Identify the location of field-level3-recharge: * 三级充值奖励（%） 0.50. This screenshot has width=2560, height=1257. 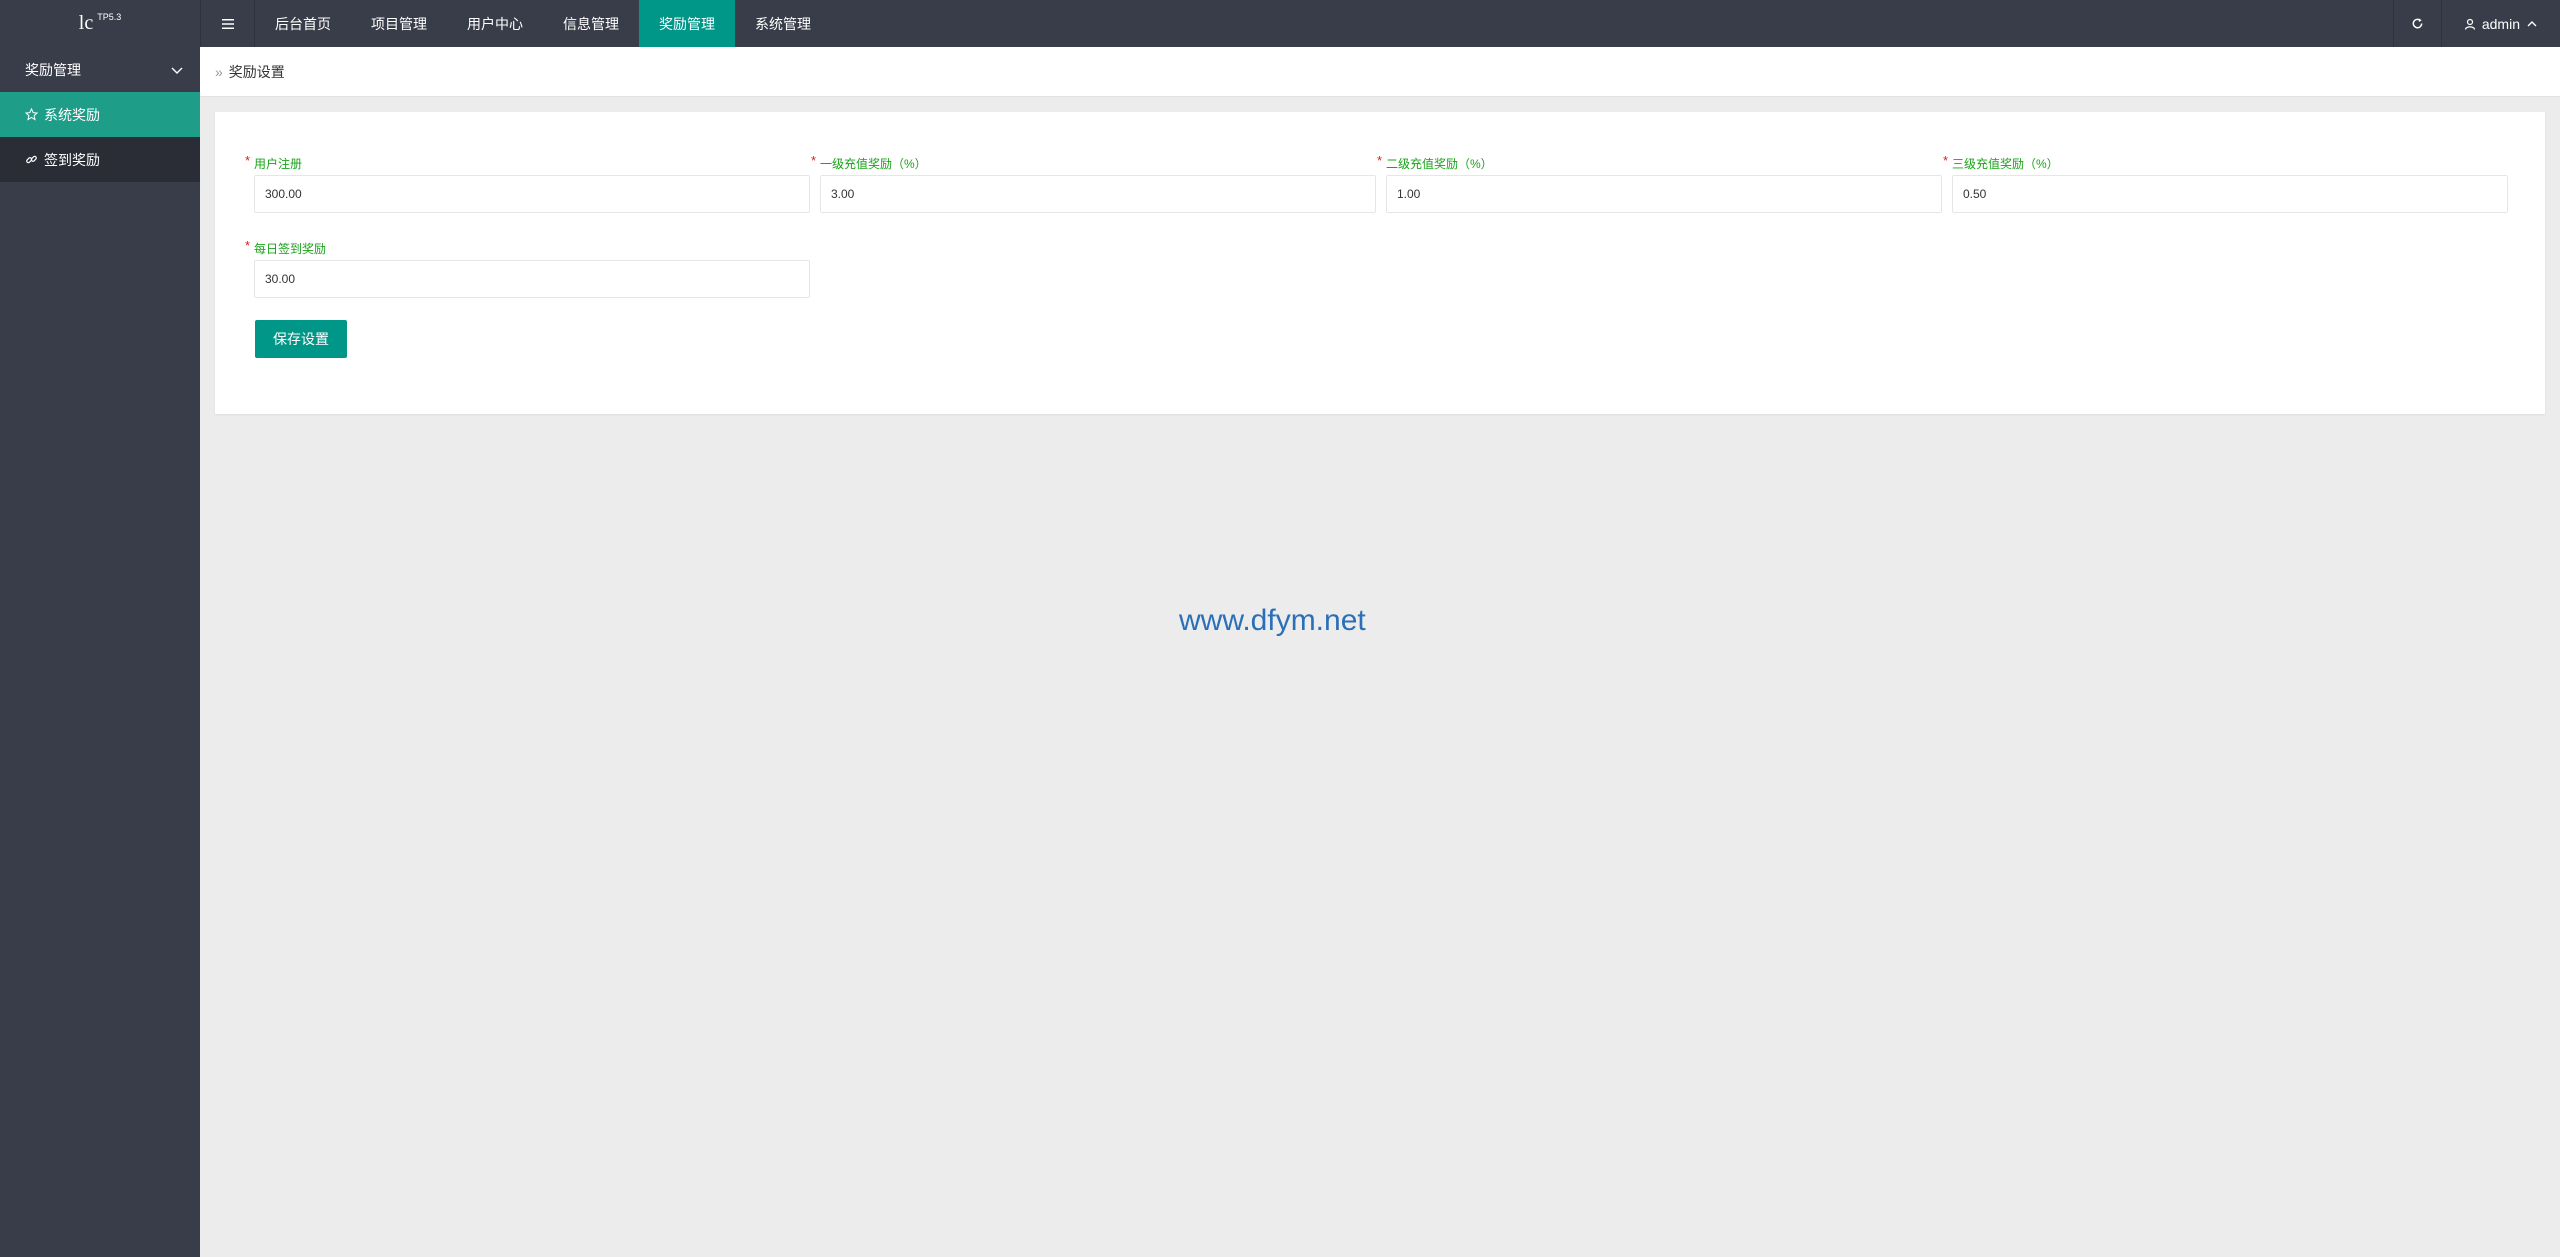
(2225, 183).